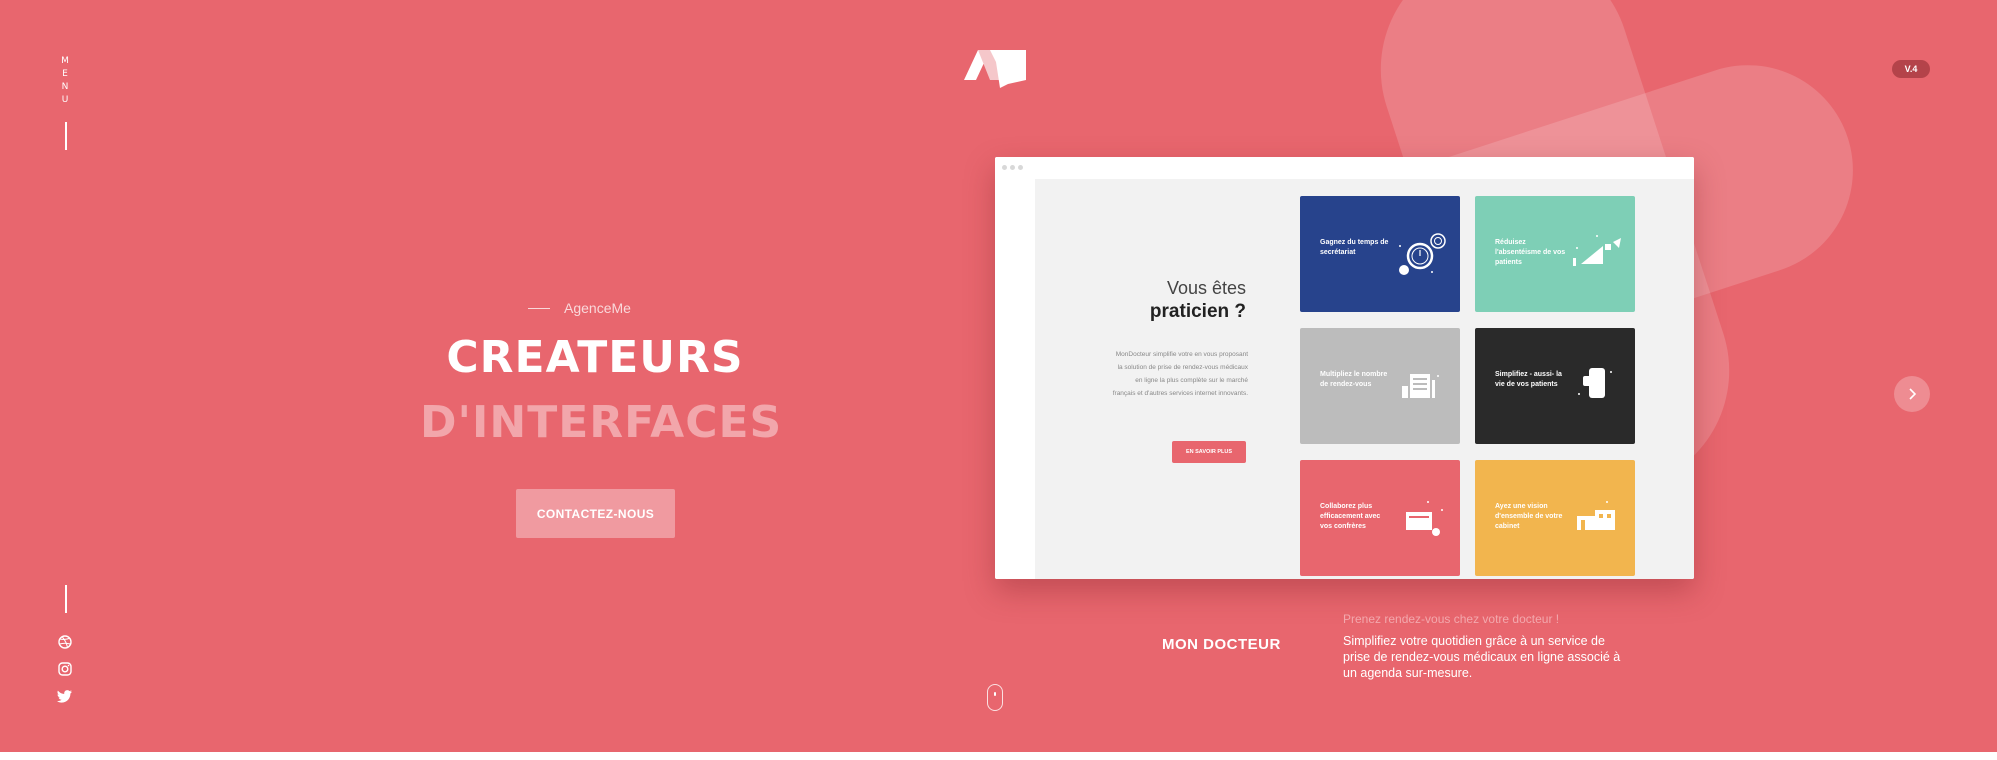 The width and height of the screenshot is (1997, 760). Describe the element at coordinates (1424, 518) in the screenshot. I see `document-icon` at that location.